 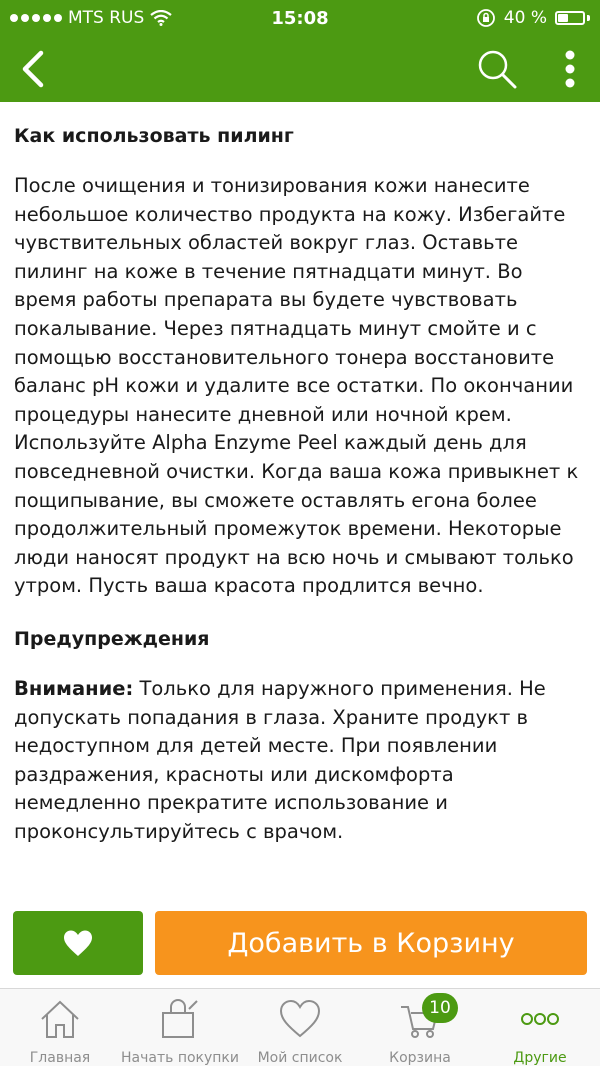 I want to click on cart-count-badge: 10, so click(x=440, y=1008).